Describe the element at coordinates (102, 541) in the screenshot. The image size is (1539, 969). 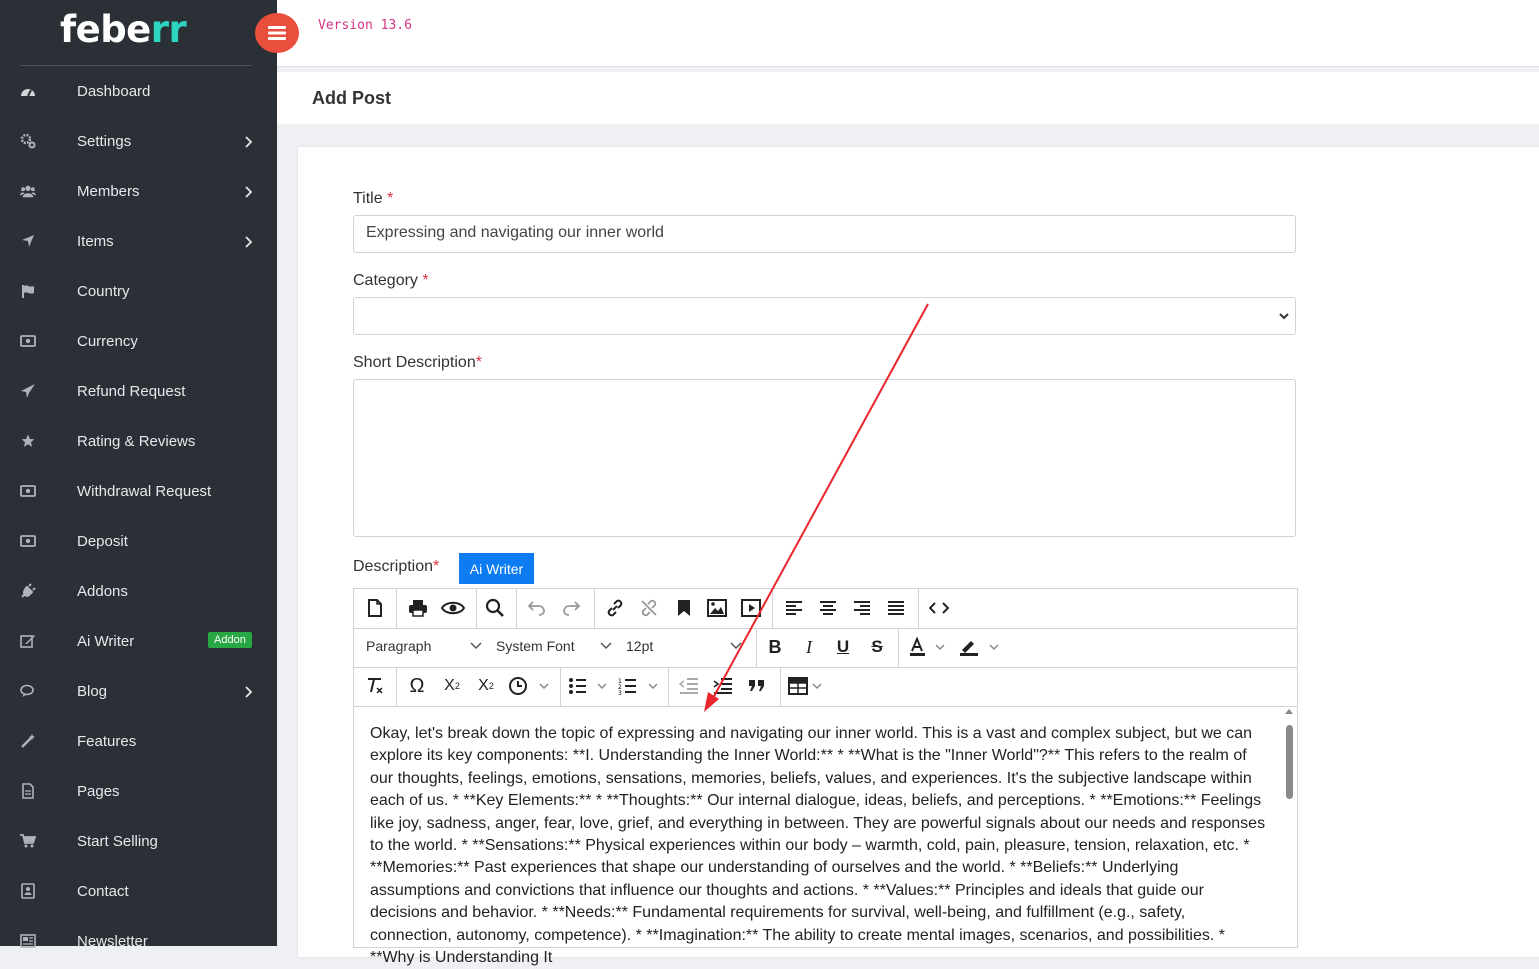
I see `sidebar-item-label: Deposit` at that location.